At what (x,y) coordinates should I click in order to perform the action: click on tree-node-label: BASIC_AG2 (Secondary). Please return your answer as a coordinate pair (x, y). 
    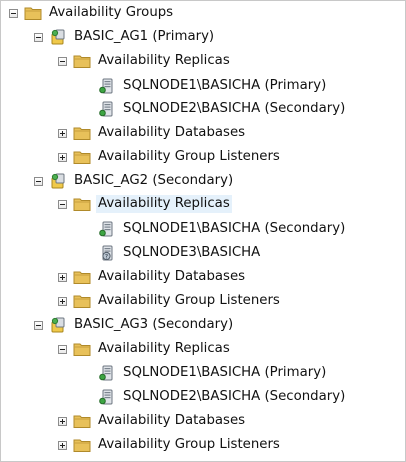
    Looking at the image, I should click on (154, 180).